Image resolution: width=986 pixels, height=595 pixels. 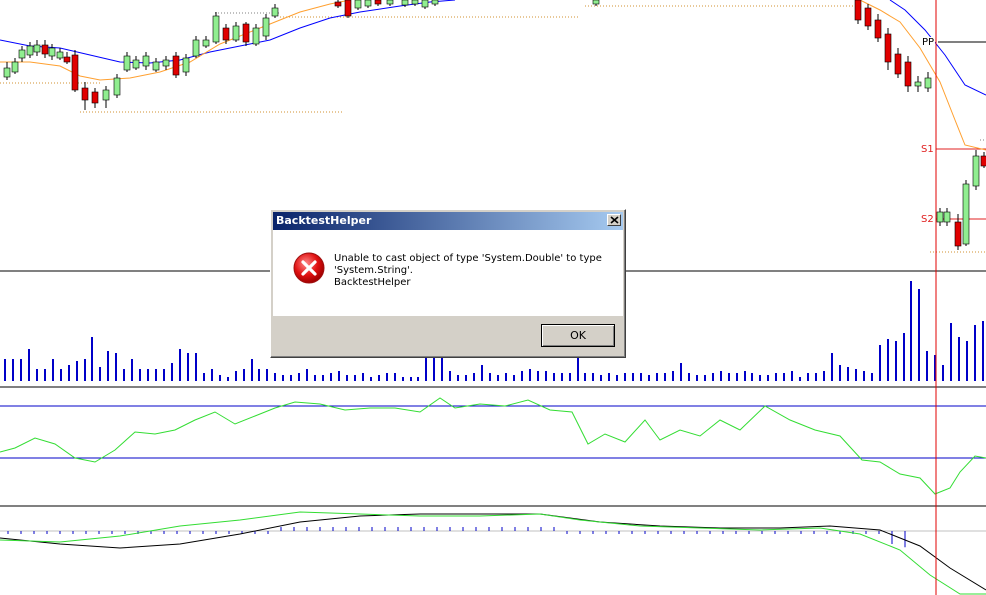 I want to click on macd-indicator, so click(x=493, y=553).